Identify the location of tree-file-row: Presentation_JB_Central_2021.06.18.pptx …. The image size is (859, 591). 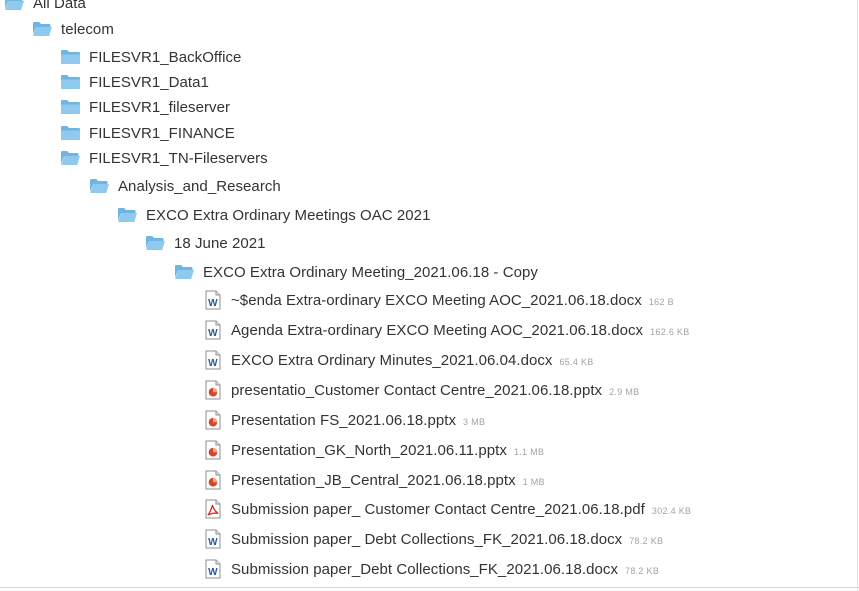
(375, 480).